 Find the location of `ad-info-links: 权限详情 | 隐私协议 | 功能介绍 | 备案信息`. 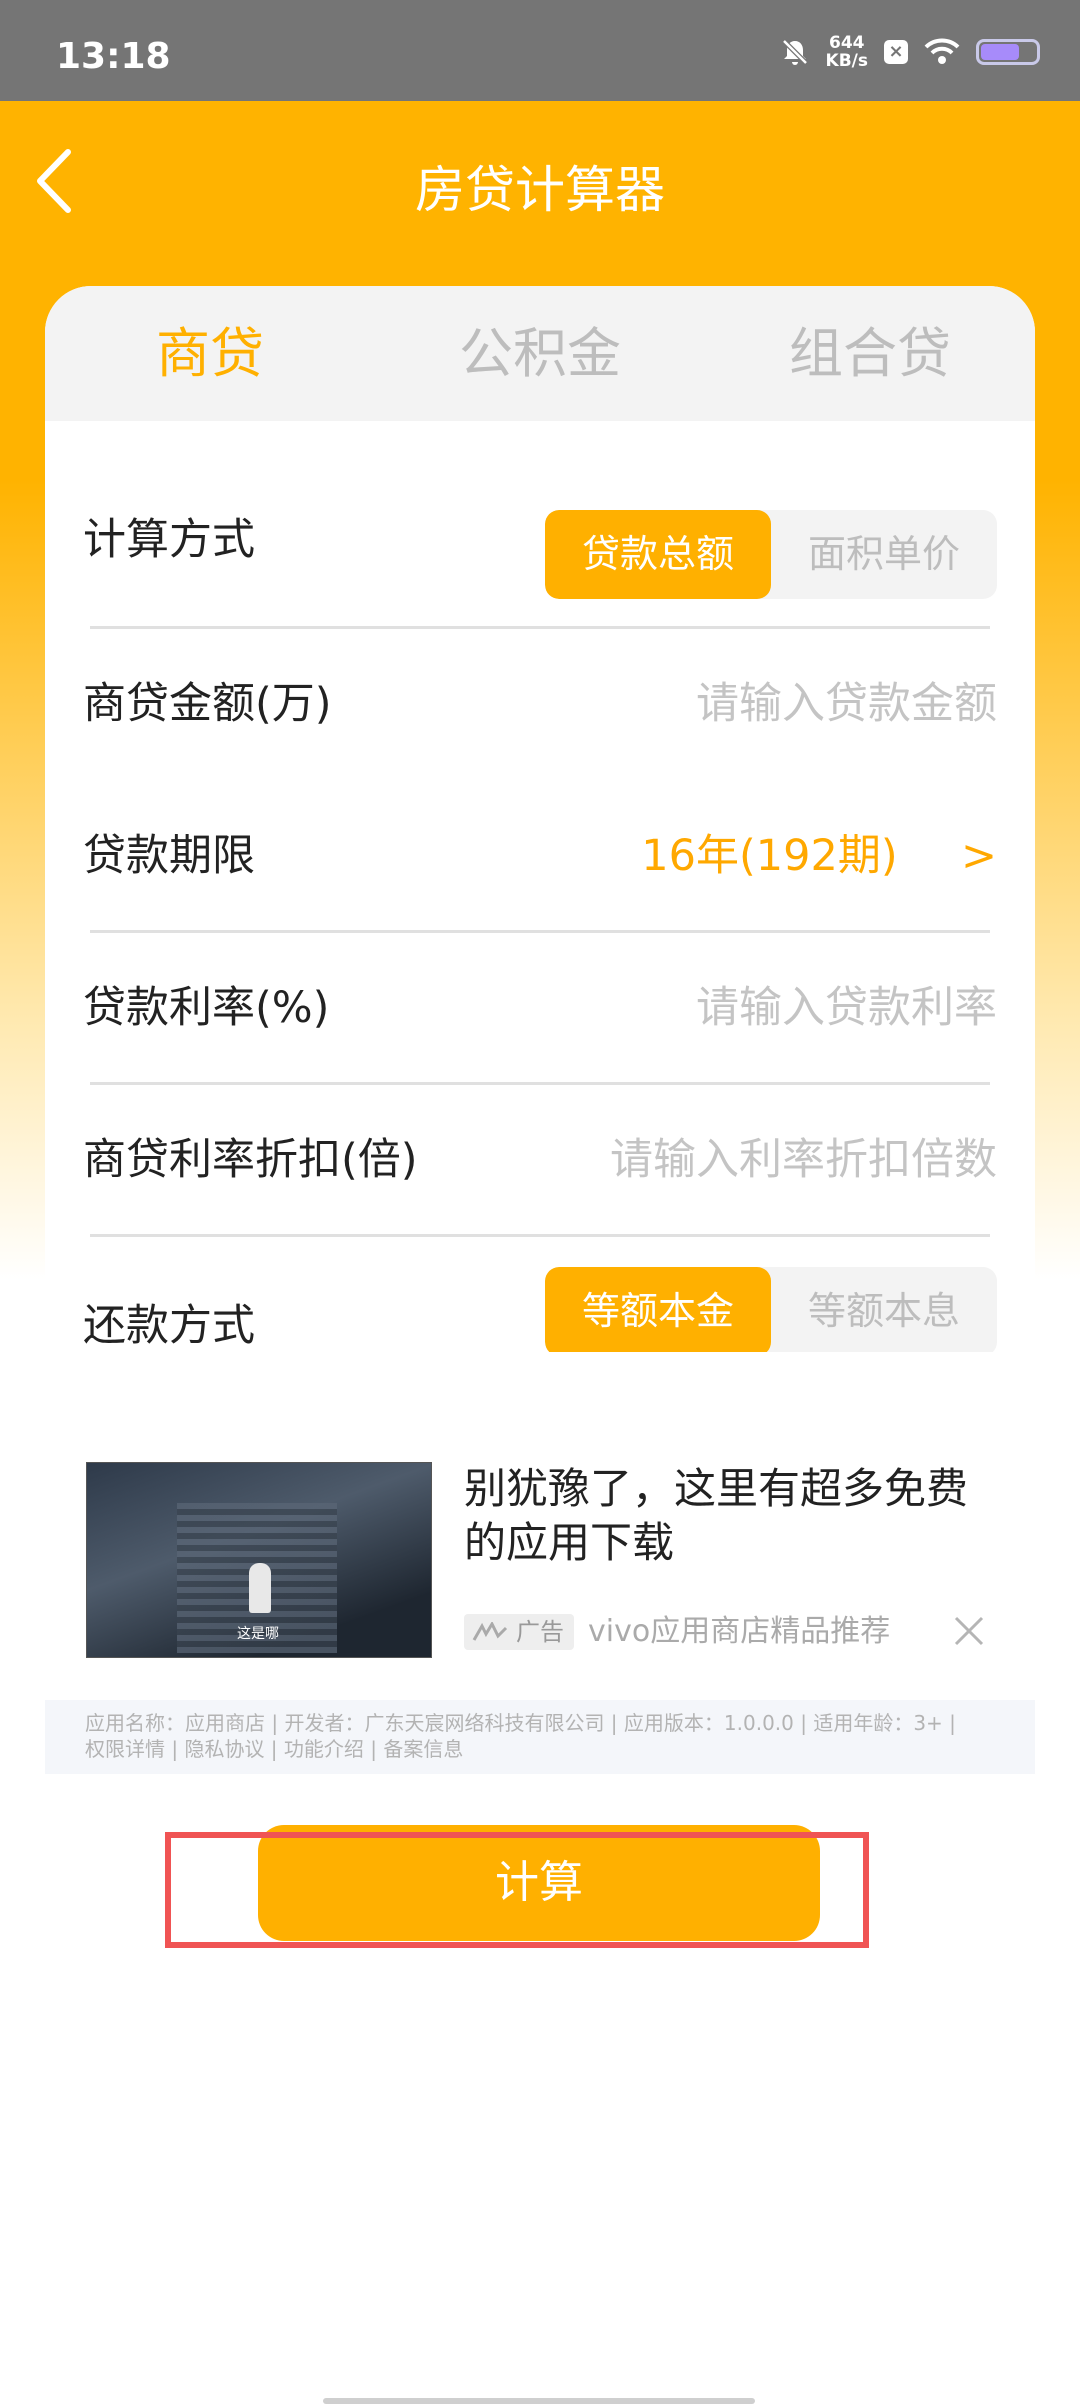

ad-info-links: 权限详情 | 隐私协议 | 功能介绍 | 备案信息 is located at coordinates (540, 1749).